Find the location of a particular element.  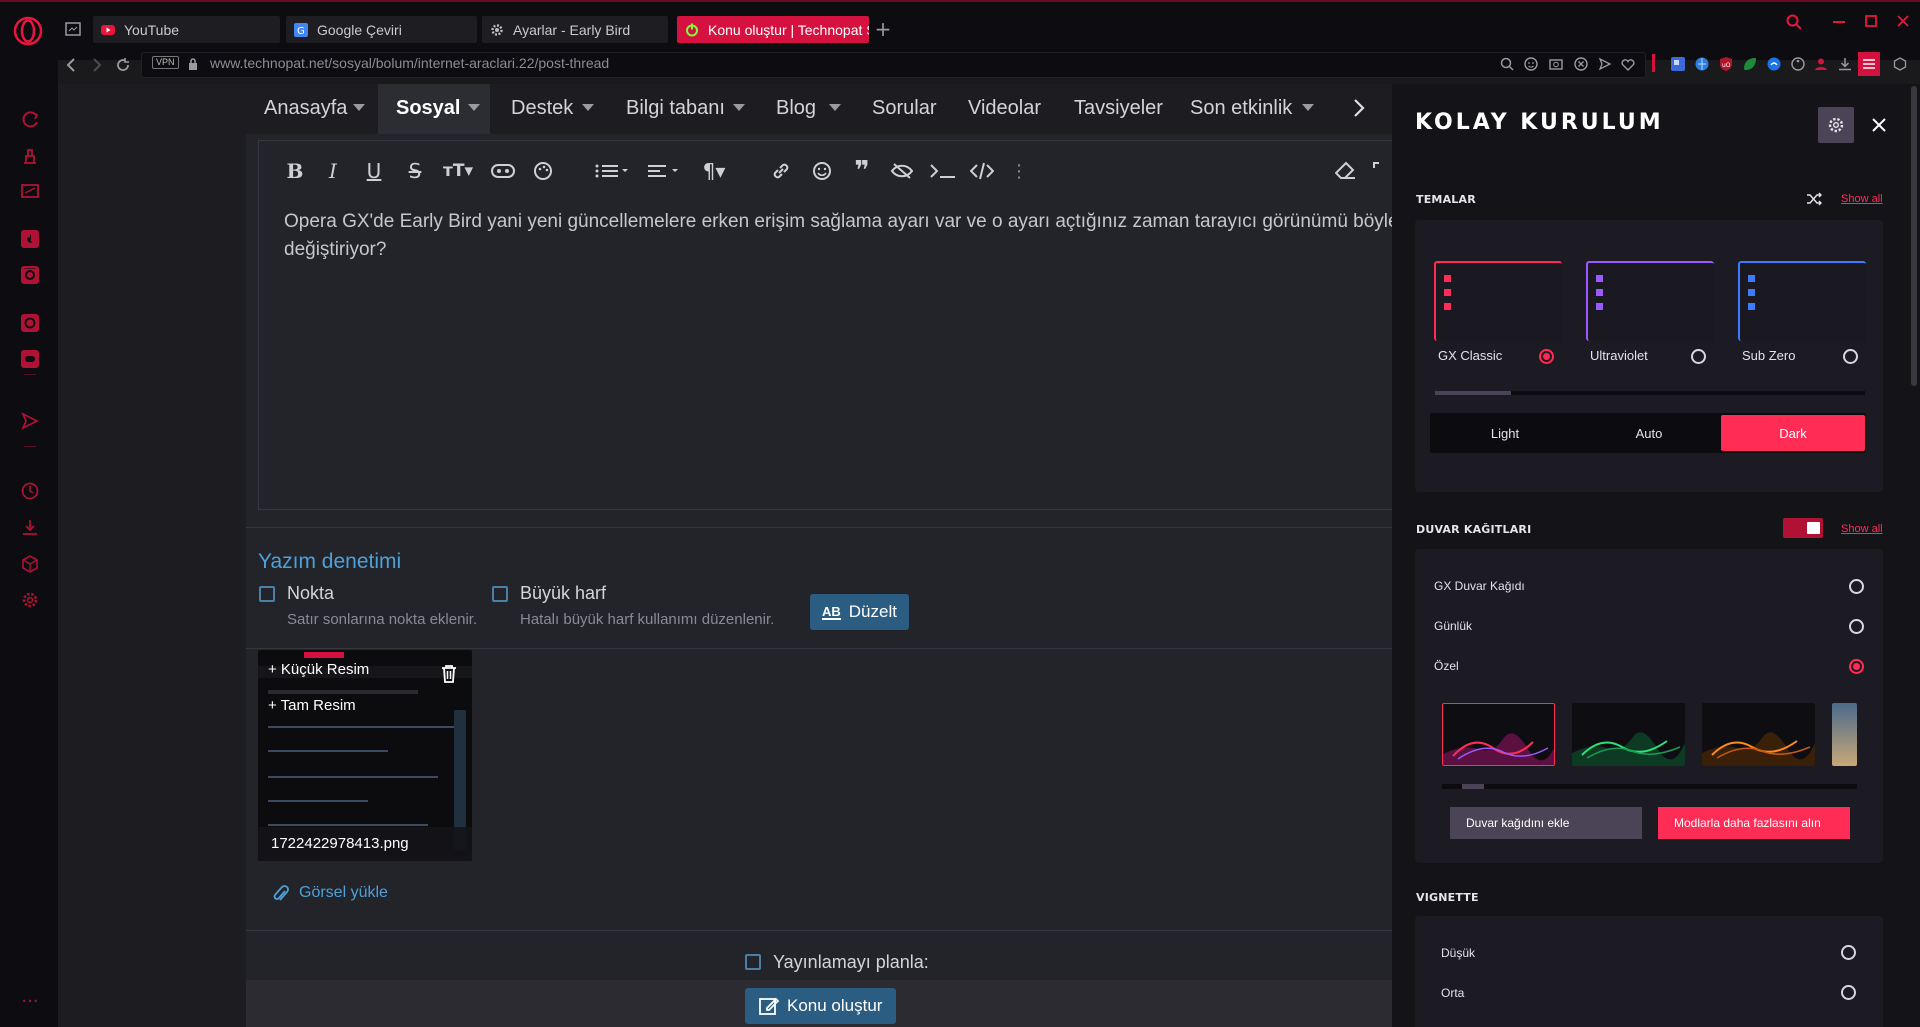

theme-sub-zero-radio is located at coordinates (1850, 356).